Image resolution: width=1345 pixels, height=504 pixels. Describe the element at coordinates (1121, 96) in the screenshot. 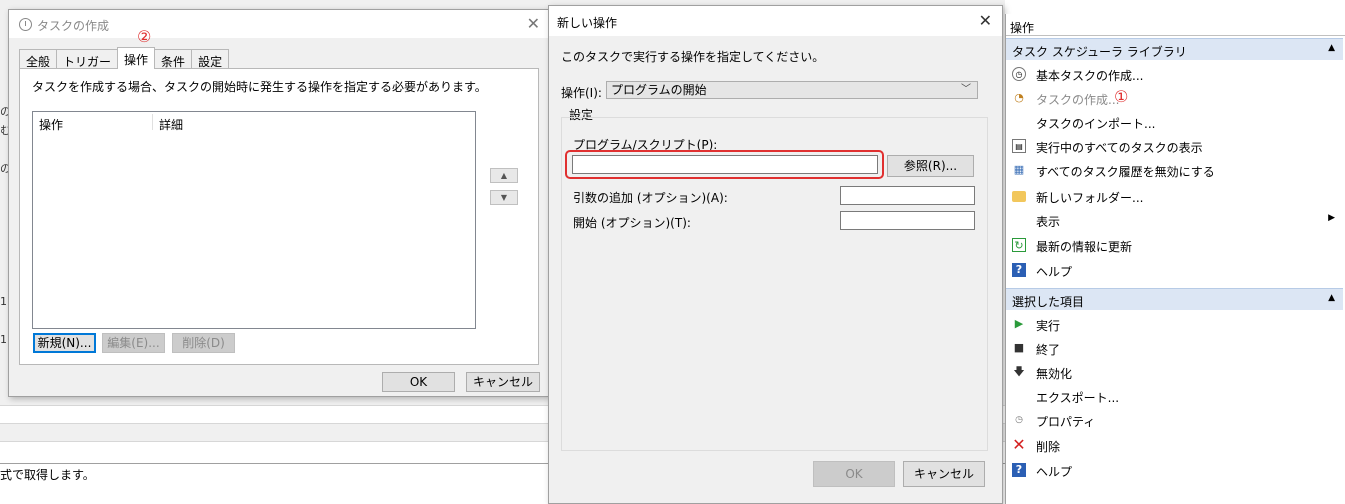

I see `step-badge-1: ①` at that location.